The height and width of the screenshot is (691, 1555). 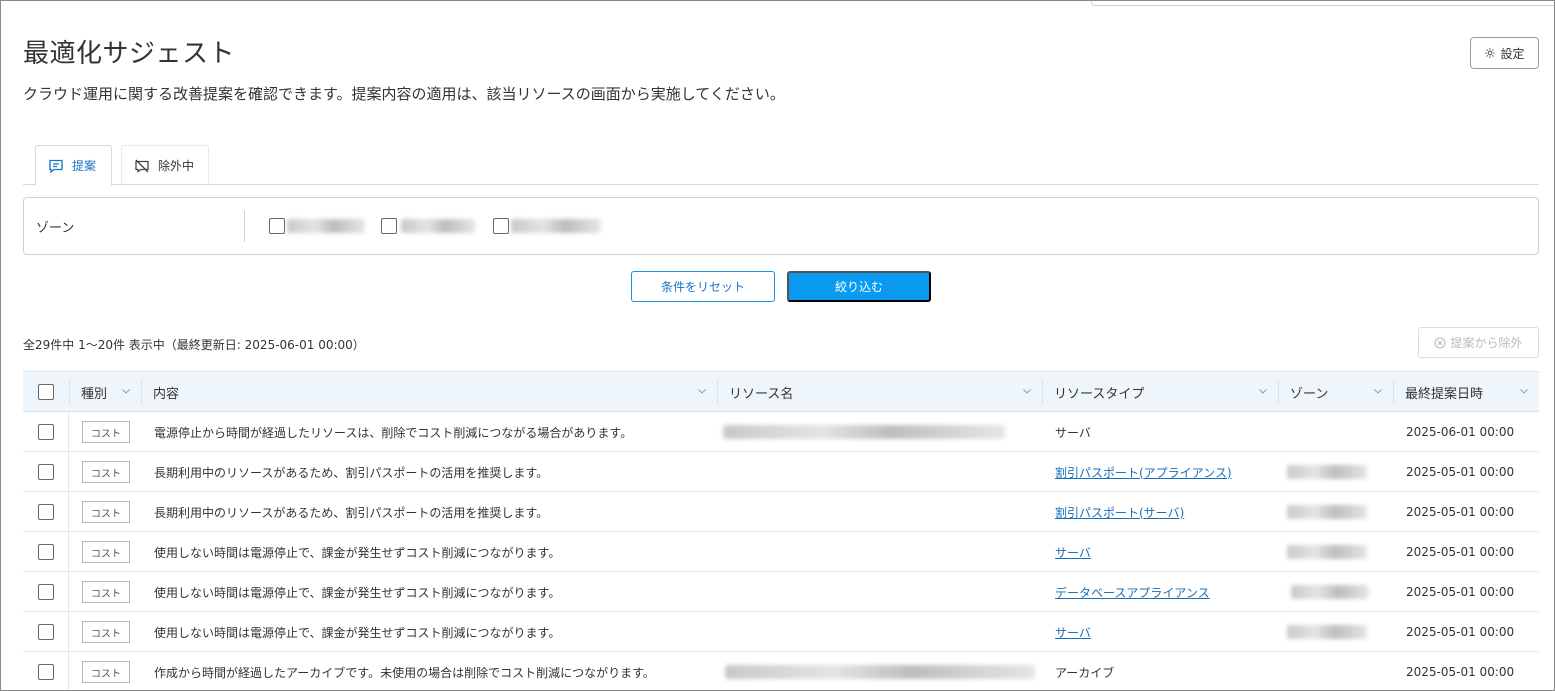 What do you see at coordinates (1478, 342) in the screenshot?
I see `exclude-from-suggestions-button: 提案から除外` at bounding box center [1478, 342].